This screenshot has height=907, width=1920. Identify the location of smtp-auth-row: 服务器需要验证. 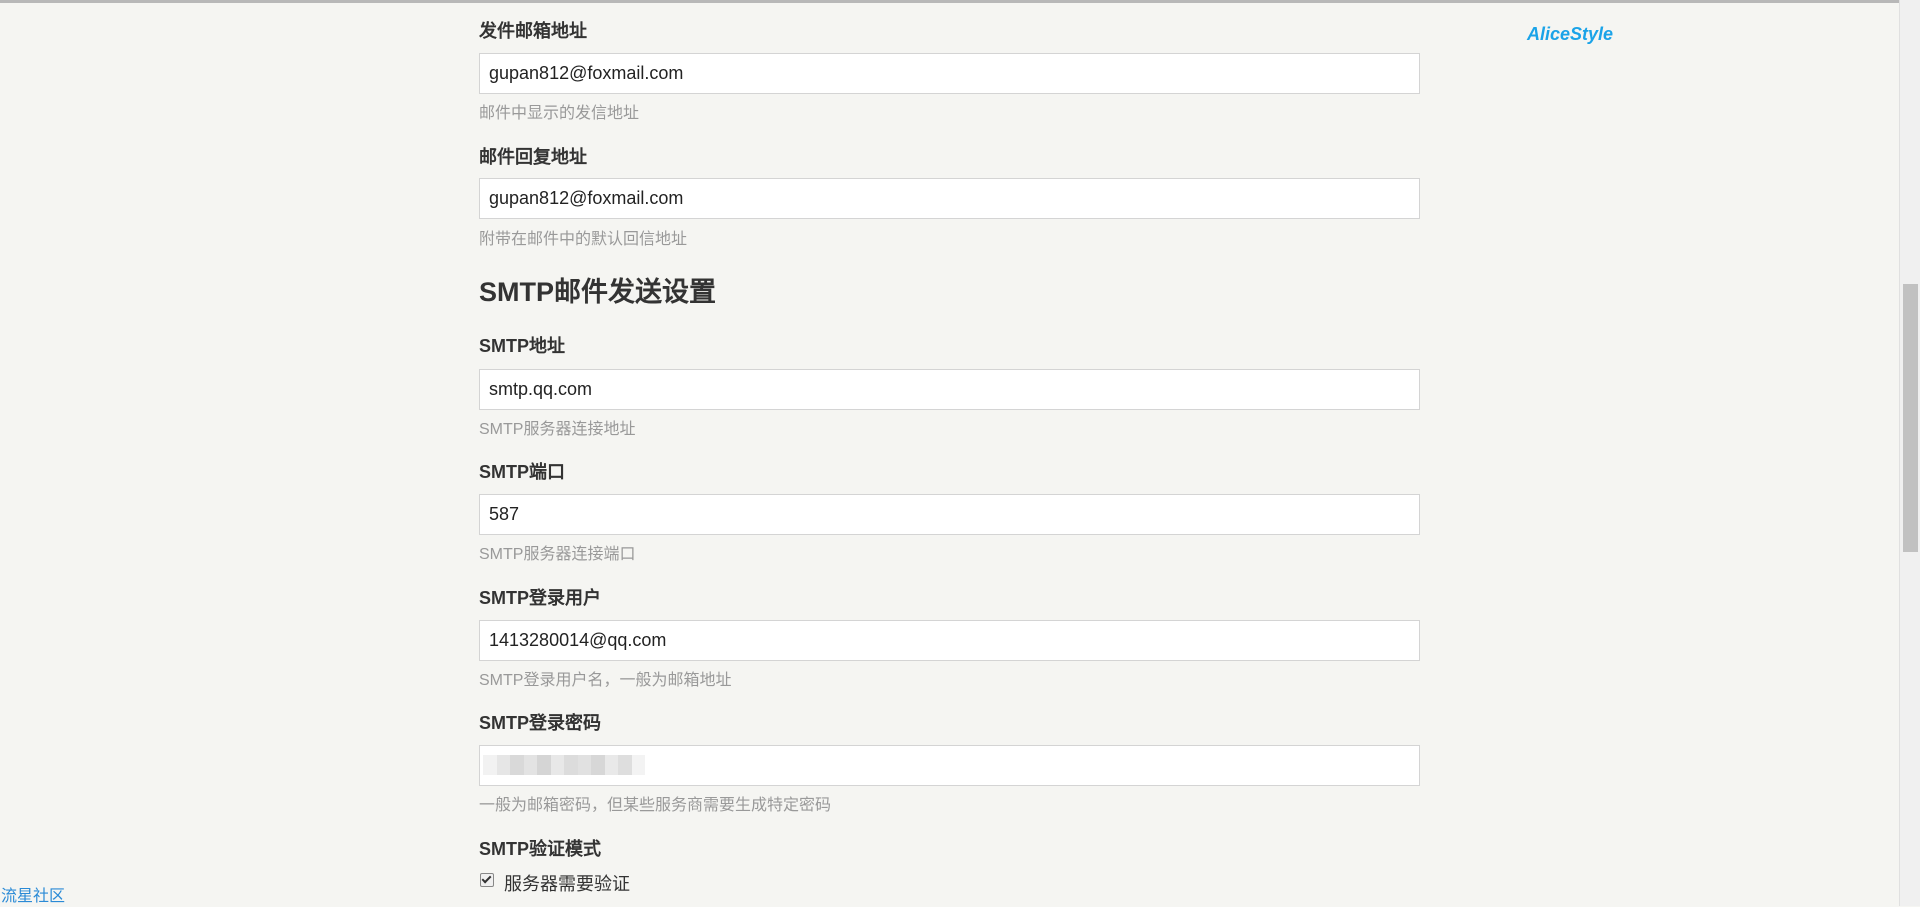
(554, 883).